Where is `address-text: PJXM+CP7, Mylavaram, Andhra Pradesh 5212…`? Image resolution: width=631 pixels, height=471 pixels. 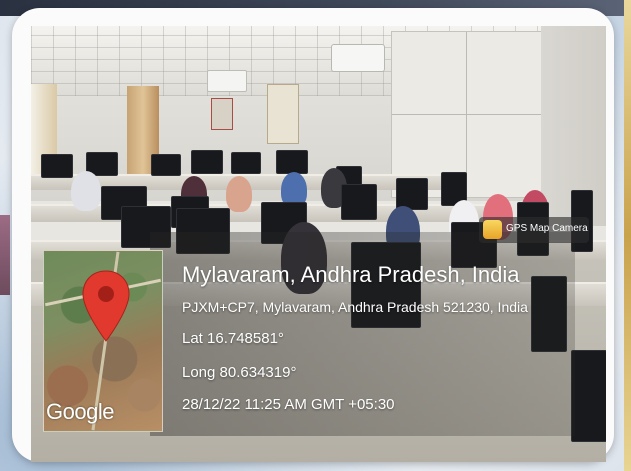 address-text: PJXM+CP7, Mylavaram, Andhra Pradesh 5212… is located at coordinates (355, 307).